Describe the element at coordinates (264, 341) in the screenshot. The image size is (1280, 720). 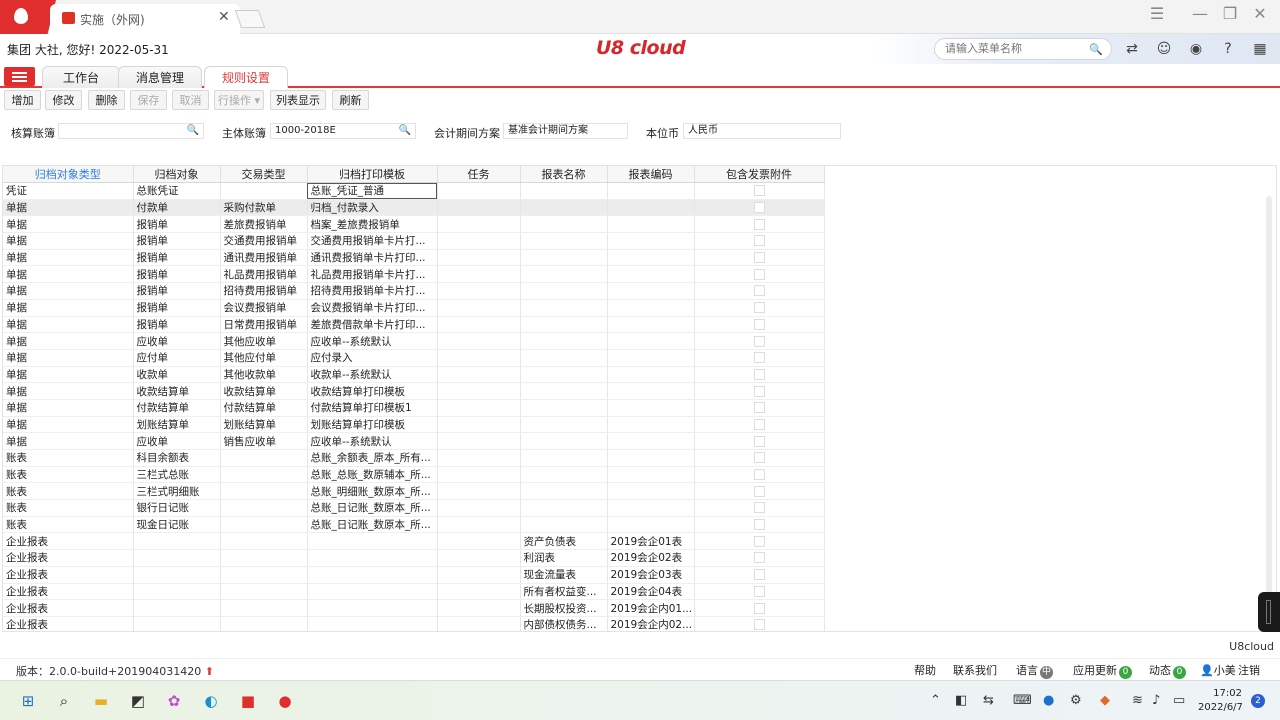
I see `table-cell: 其他应收单` at that location.